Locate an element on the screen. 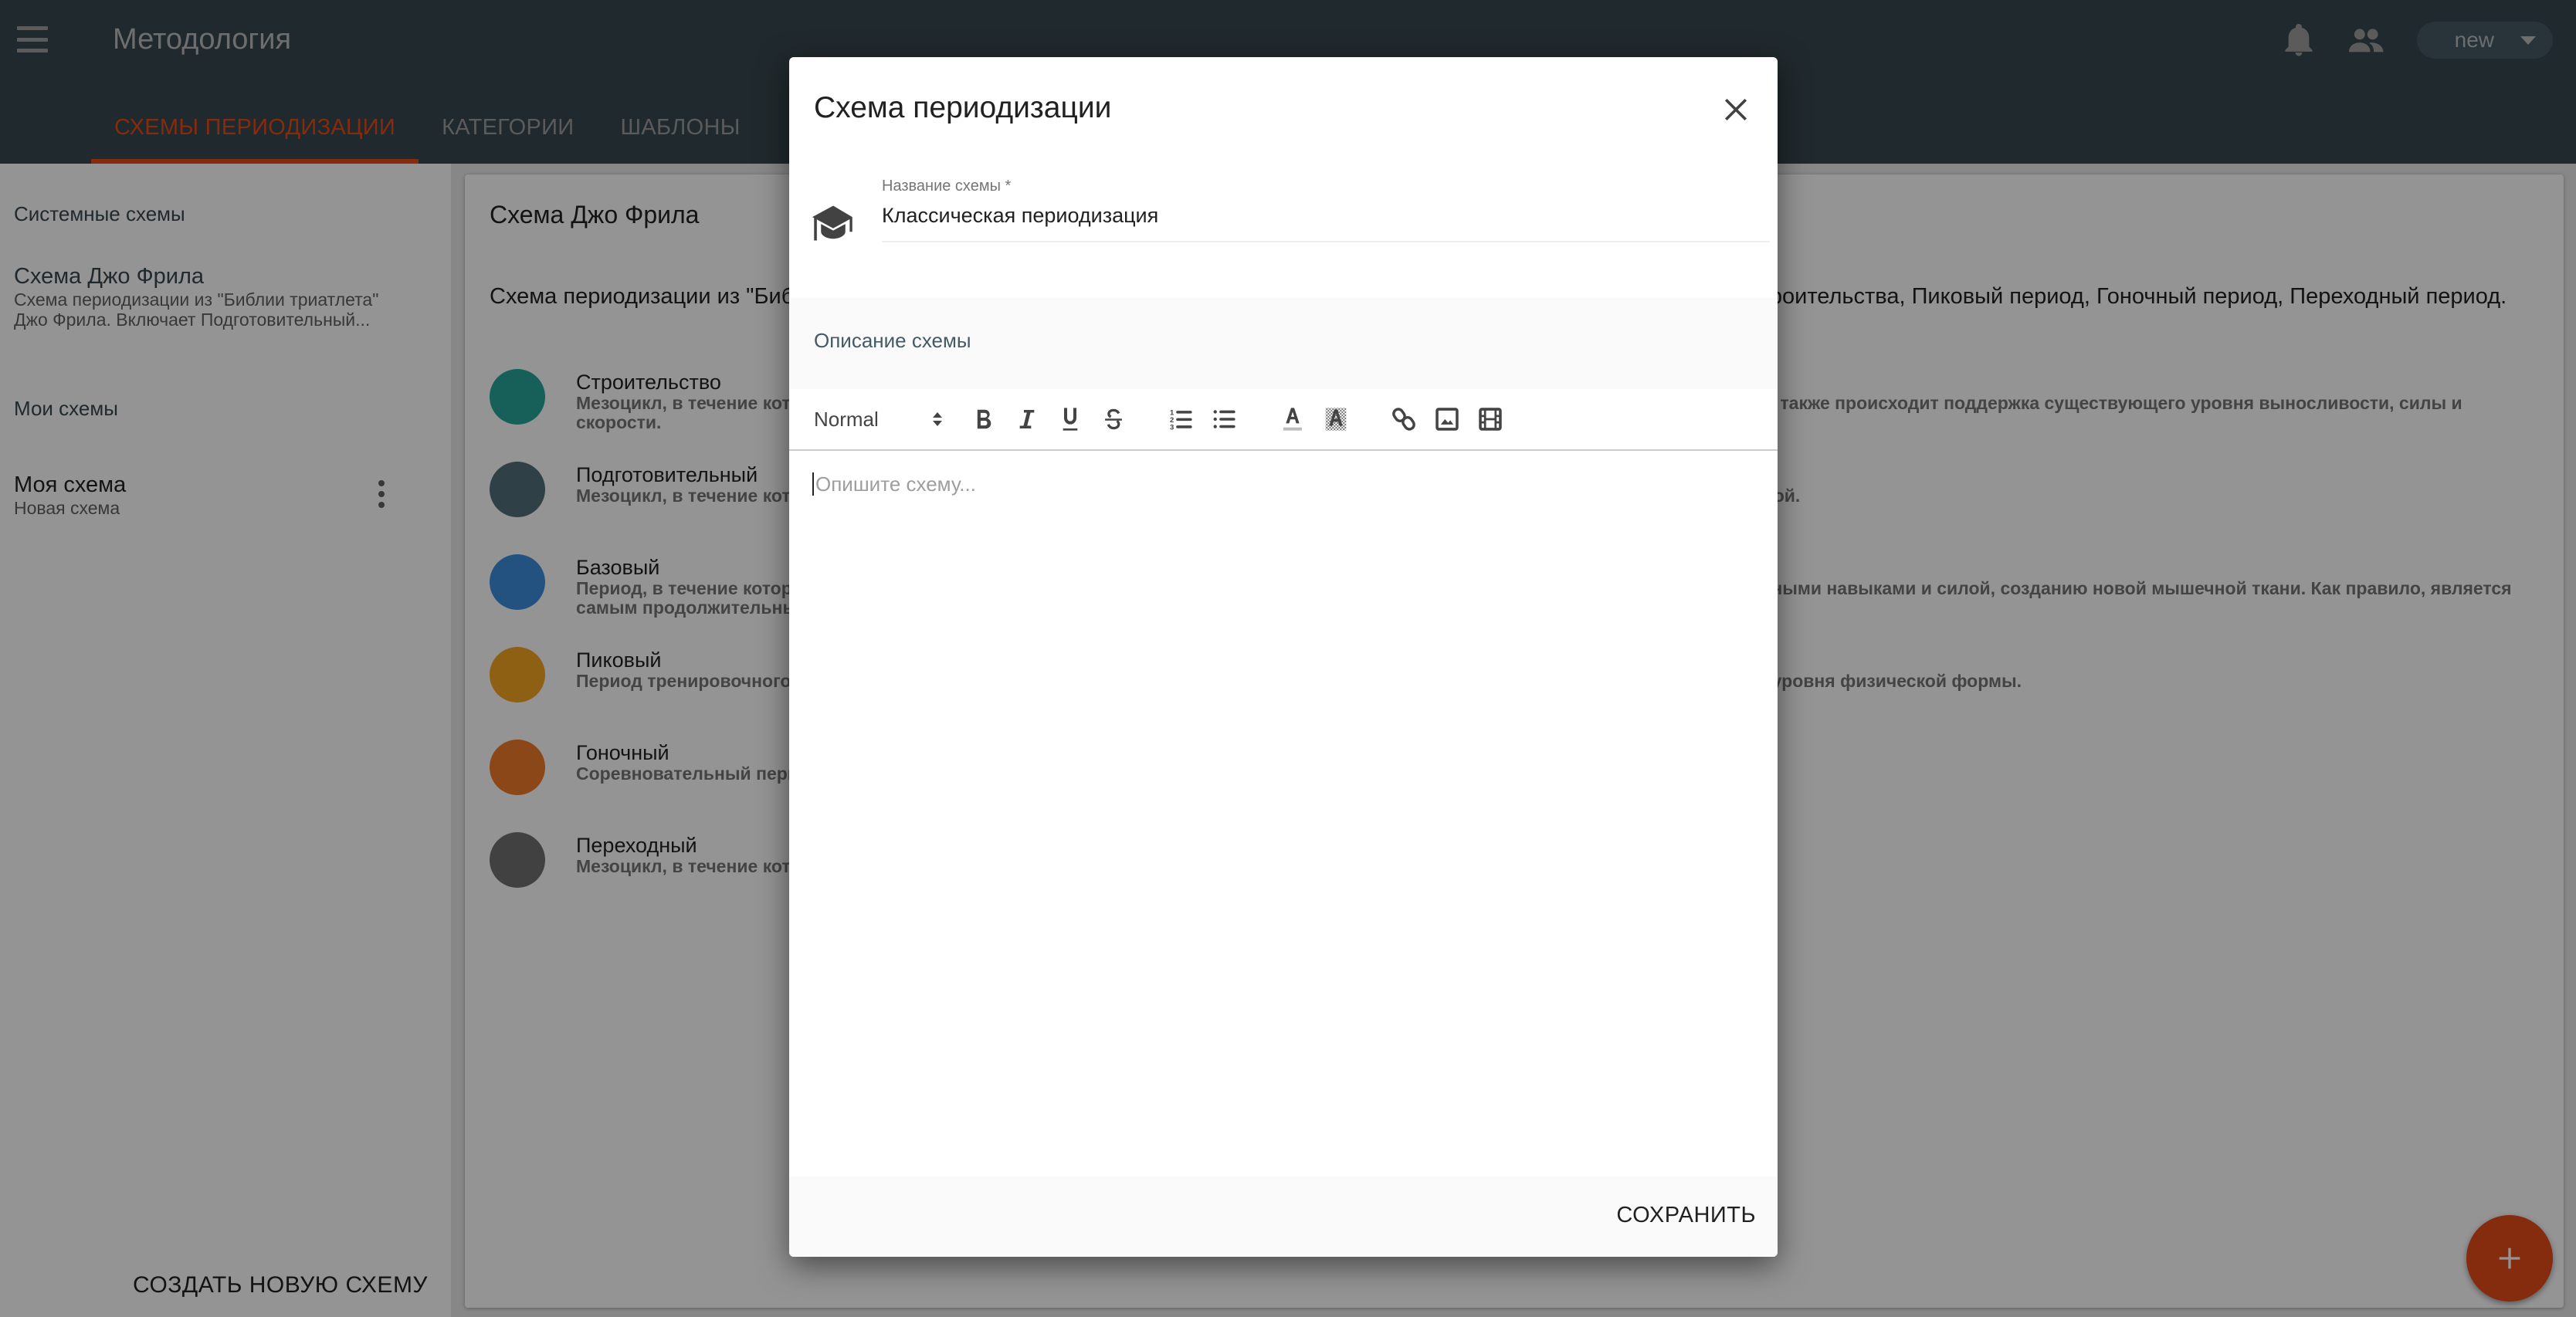  background-color-button is located at coordinates (1335, 419).